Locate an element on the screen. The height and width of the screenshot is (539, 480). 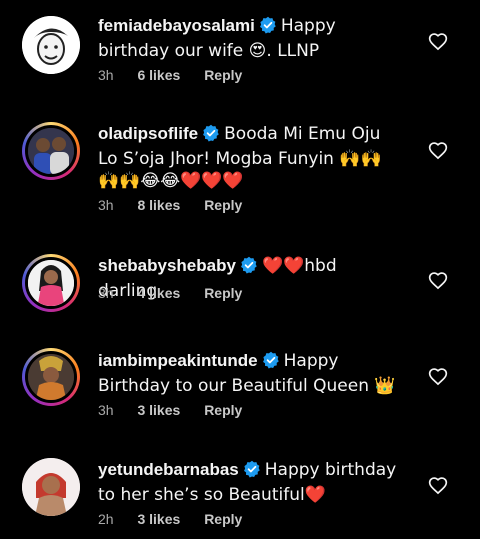
comment-username: oladipsoflife is located at coordinates (148, 133).